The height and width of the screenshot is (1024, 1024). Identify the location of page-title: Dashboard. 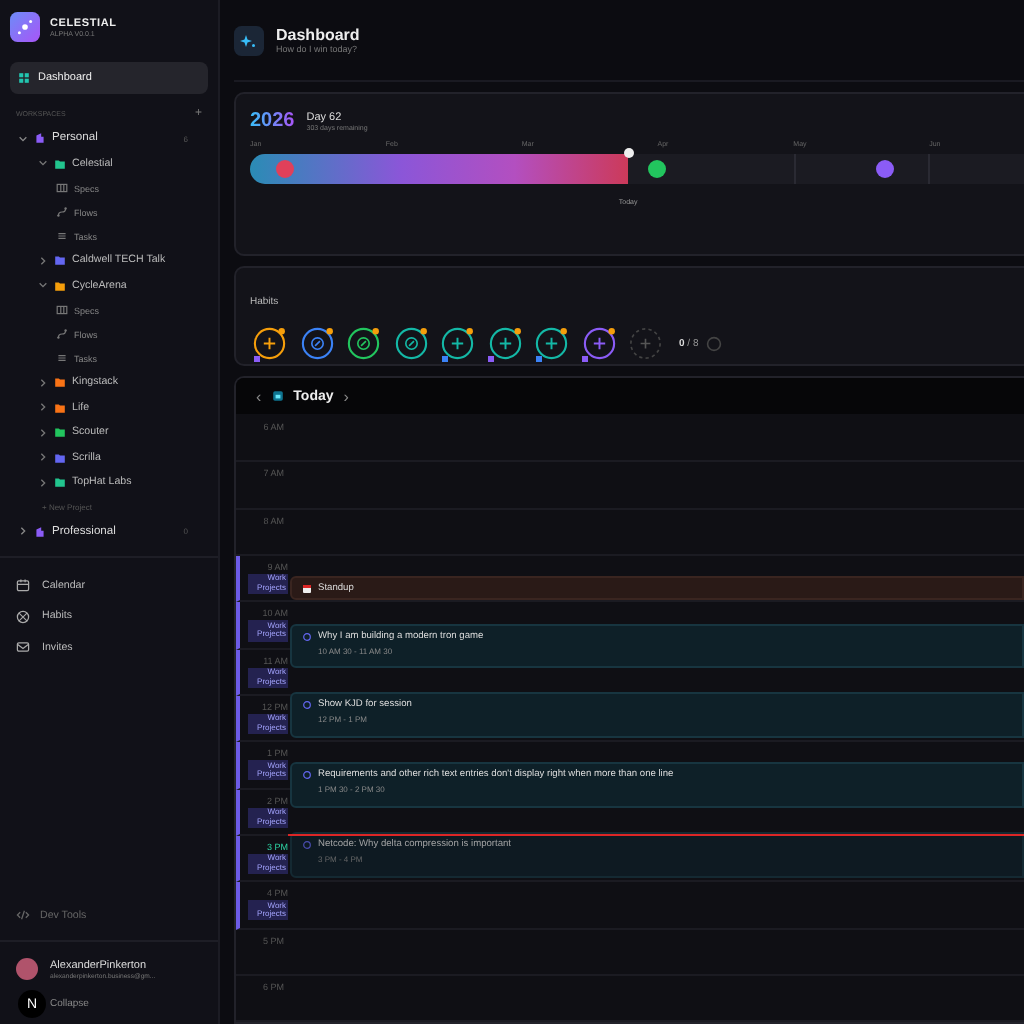
(318, 35).